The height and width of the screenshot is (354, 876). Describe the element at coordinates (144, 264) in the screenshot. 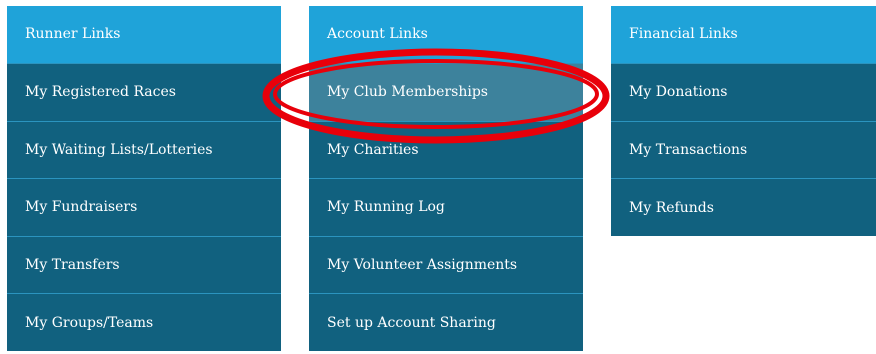

I see `menu-item-my-transfers: My Transfers` at that location.